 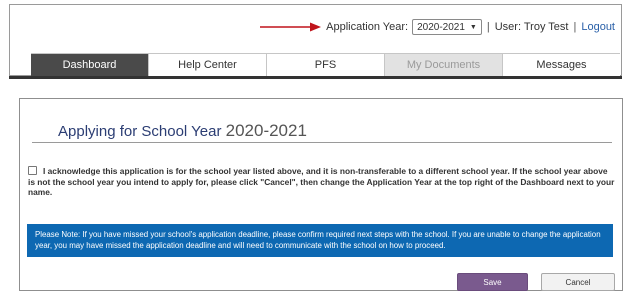 What do you see at coordinates (90, 65) in the screenshot?
I see `tab-dashboard: Dashboard` at bounding box center [90, 65].